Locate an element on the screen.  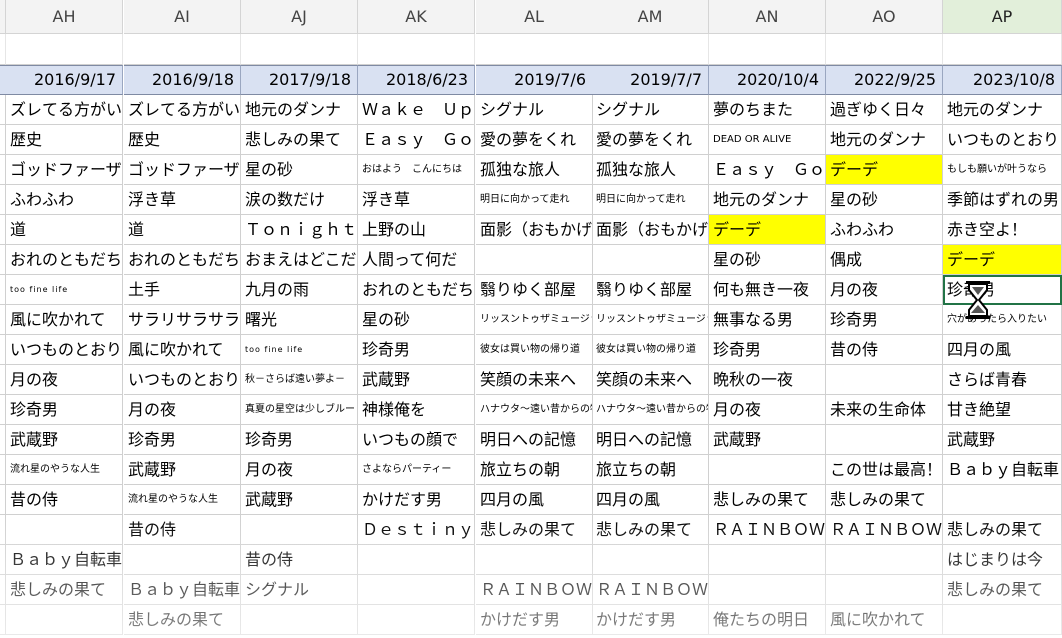
date-cell: 2022/9/25 is located at coordinates (884, 80).